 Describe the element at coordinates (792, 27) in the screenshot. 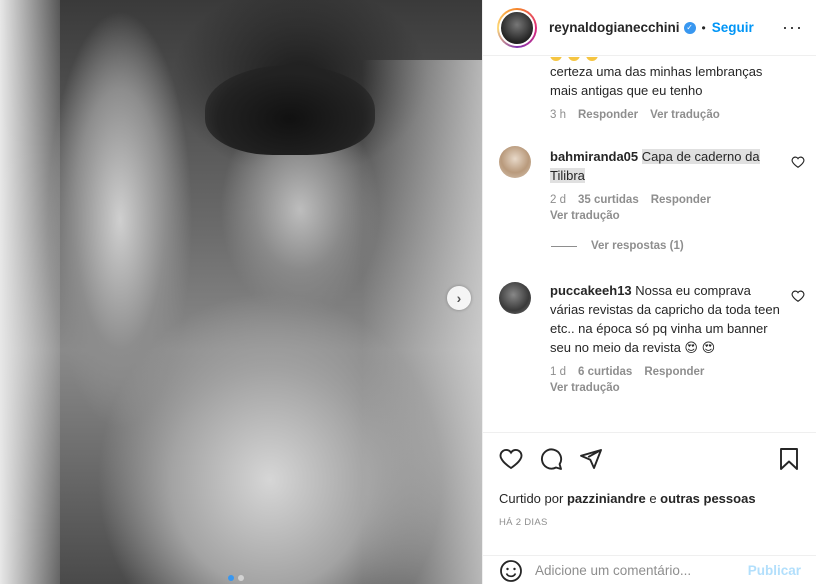

I see `more-options-icon: ···` at that location.